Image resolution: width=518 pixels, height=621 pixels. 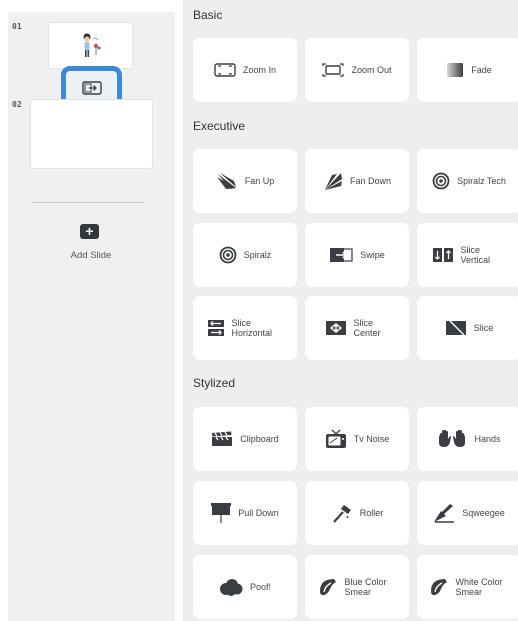 I want to click on pull-down-icon, so click(x=221, y=513).